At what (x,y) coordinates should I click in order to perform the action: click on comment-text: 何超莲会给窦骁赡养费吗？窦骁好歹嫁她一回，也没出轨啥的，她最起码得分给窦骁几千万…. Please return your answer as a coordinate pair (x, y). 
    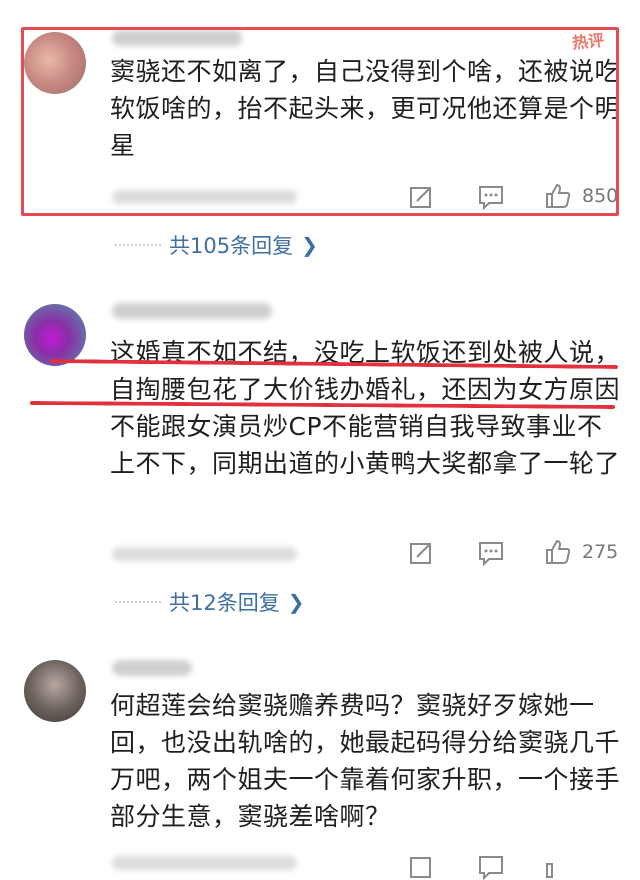
    Looking at the image, I should click on (365, 761).